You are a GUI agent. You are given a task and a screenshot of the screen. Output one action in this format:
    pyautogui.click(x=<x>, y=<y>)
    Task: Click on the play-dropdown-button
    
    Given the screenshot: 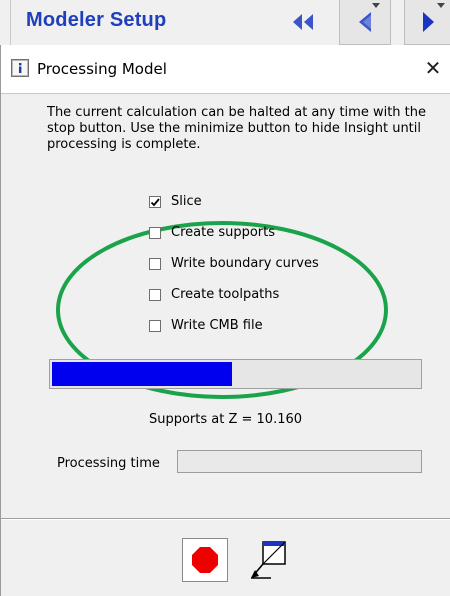 What is the action you would take?
    pyautogui.click(x=427, y=22)
    